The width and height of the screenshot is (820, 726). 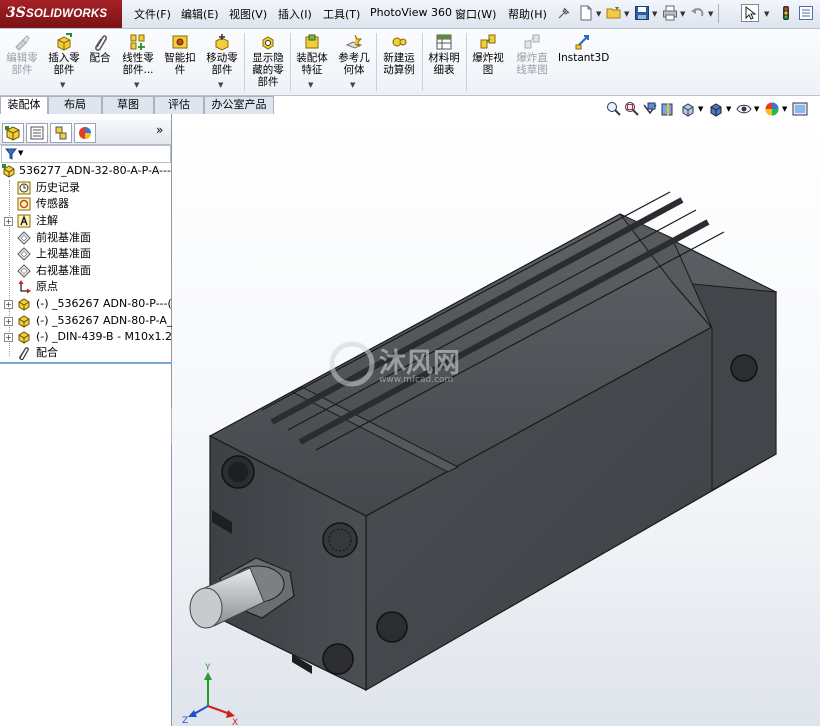 I want to click on configurationmanager-icon, so click(x=61, y=133).